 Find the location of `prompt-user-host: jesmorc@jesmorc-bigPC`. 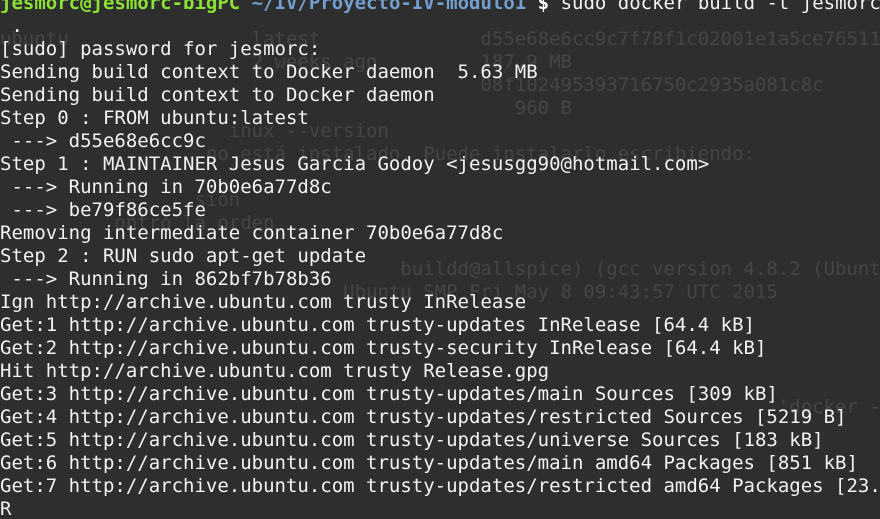

prompt-user-host: jesmorc@jesmorc-bigPC is located at coordinates (120, 7).